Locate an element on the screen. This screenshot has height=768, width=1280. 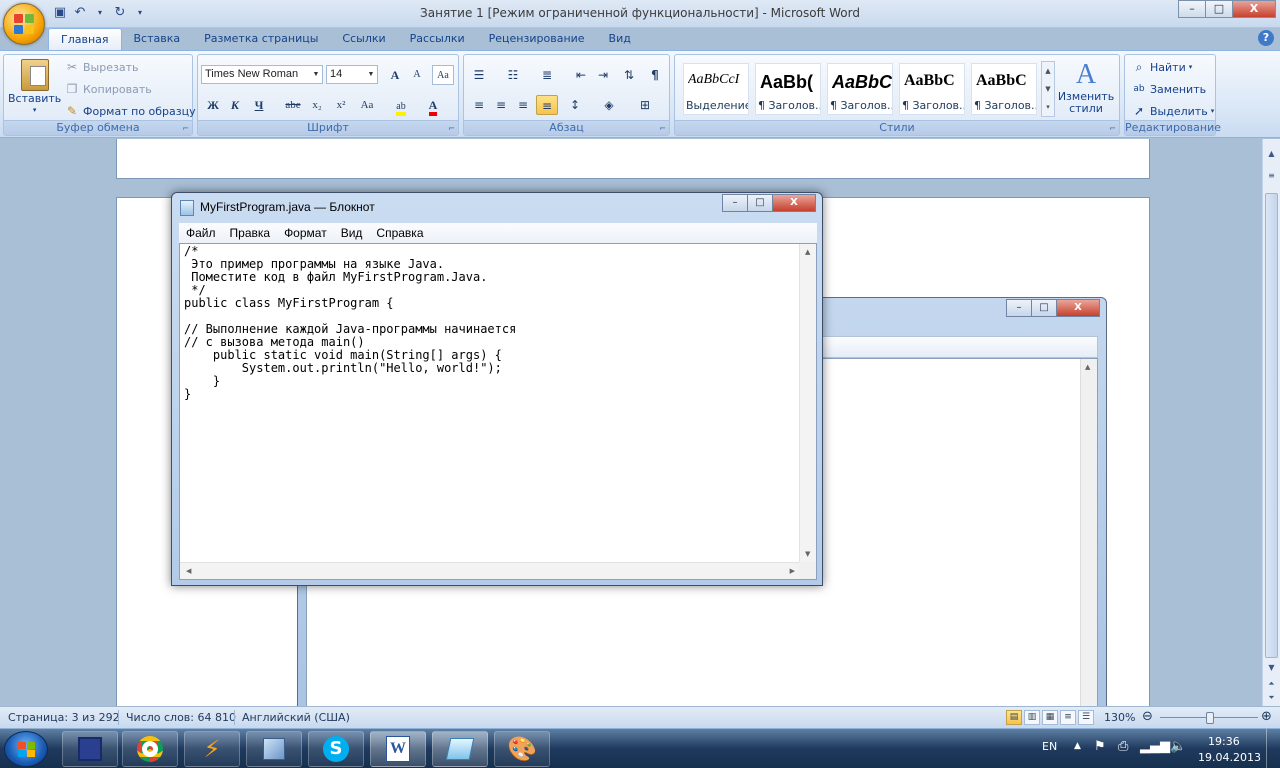
change-styles-button: A Изменить стили is located at coordinates (1086, 87).